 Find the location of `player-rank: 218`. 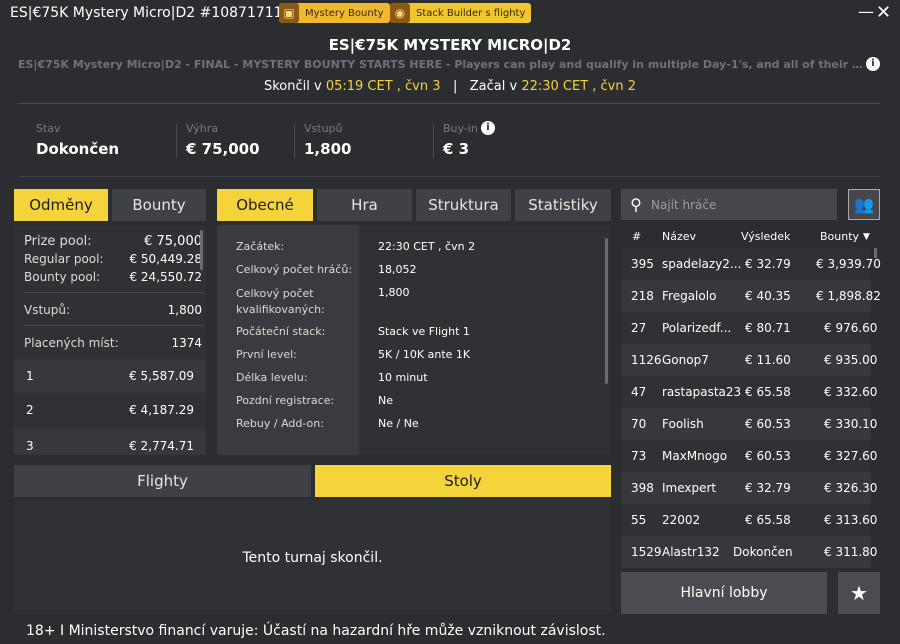

player-rank: 218 is located at coordinates (642, 296).